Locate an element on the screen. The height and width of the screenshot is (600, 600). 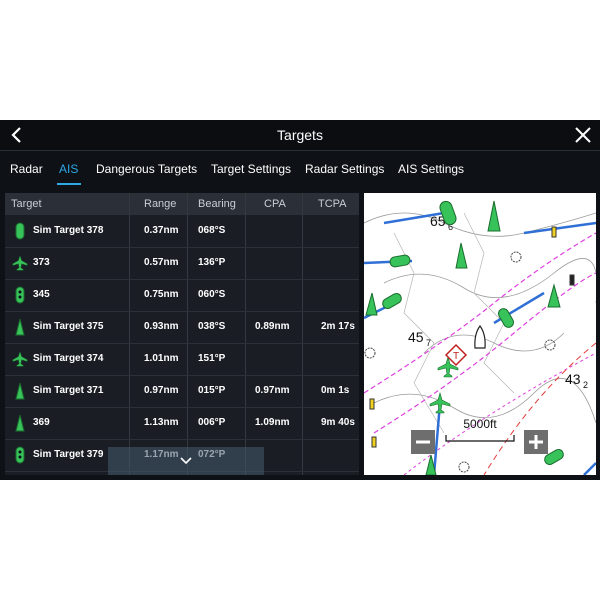
tcpa-cell: 0m 1s is located at coordinates (335, 390).